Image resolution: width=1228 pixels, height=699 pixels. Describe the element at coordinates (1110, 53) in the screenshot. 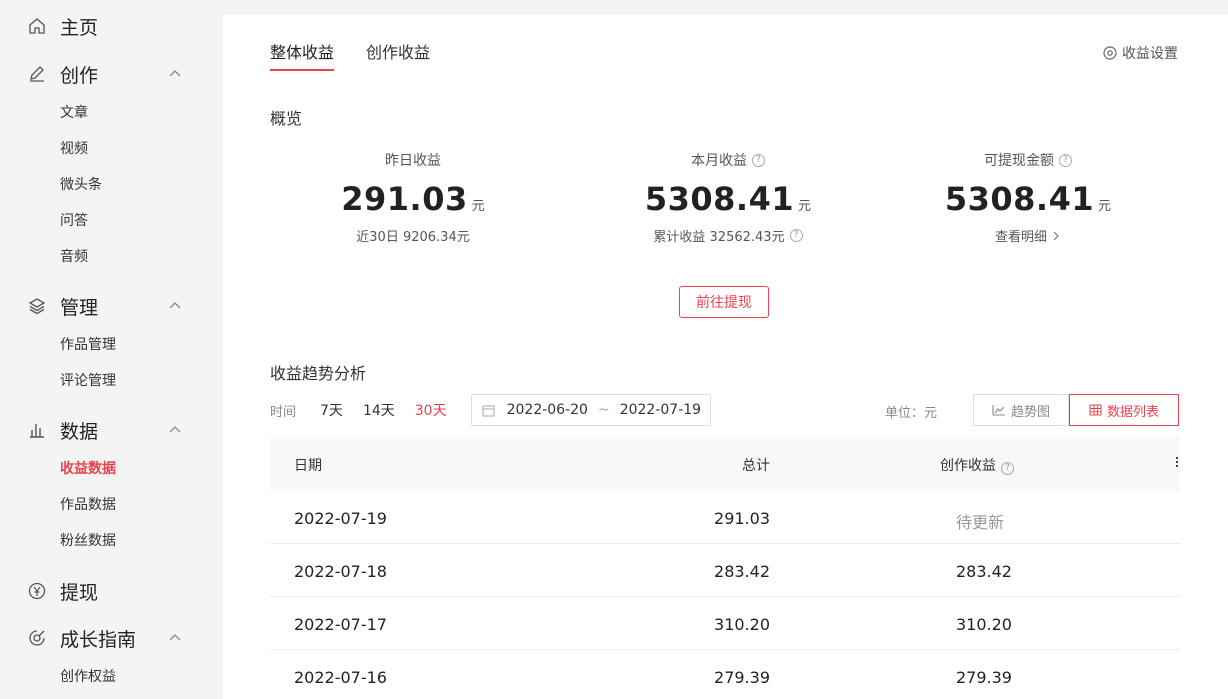

I see `settings-icon` at that location.